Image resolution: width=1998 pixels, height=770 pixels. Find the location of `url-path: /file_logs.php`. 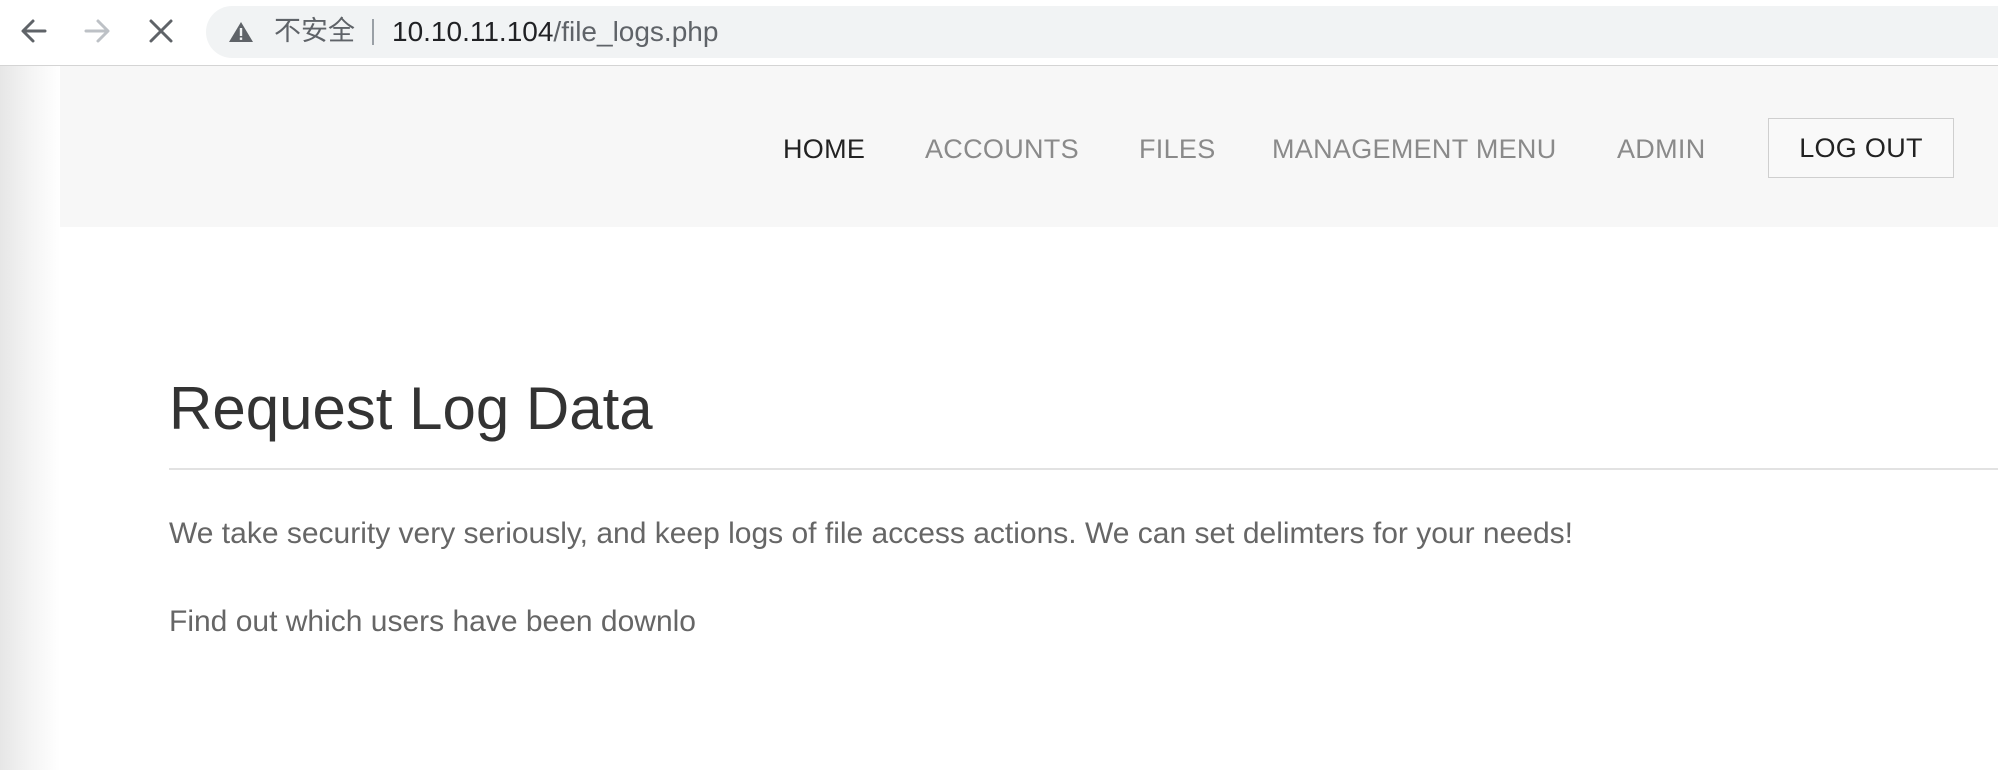

url-path: /file_logs.php is located at coordinates (636, 31).